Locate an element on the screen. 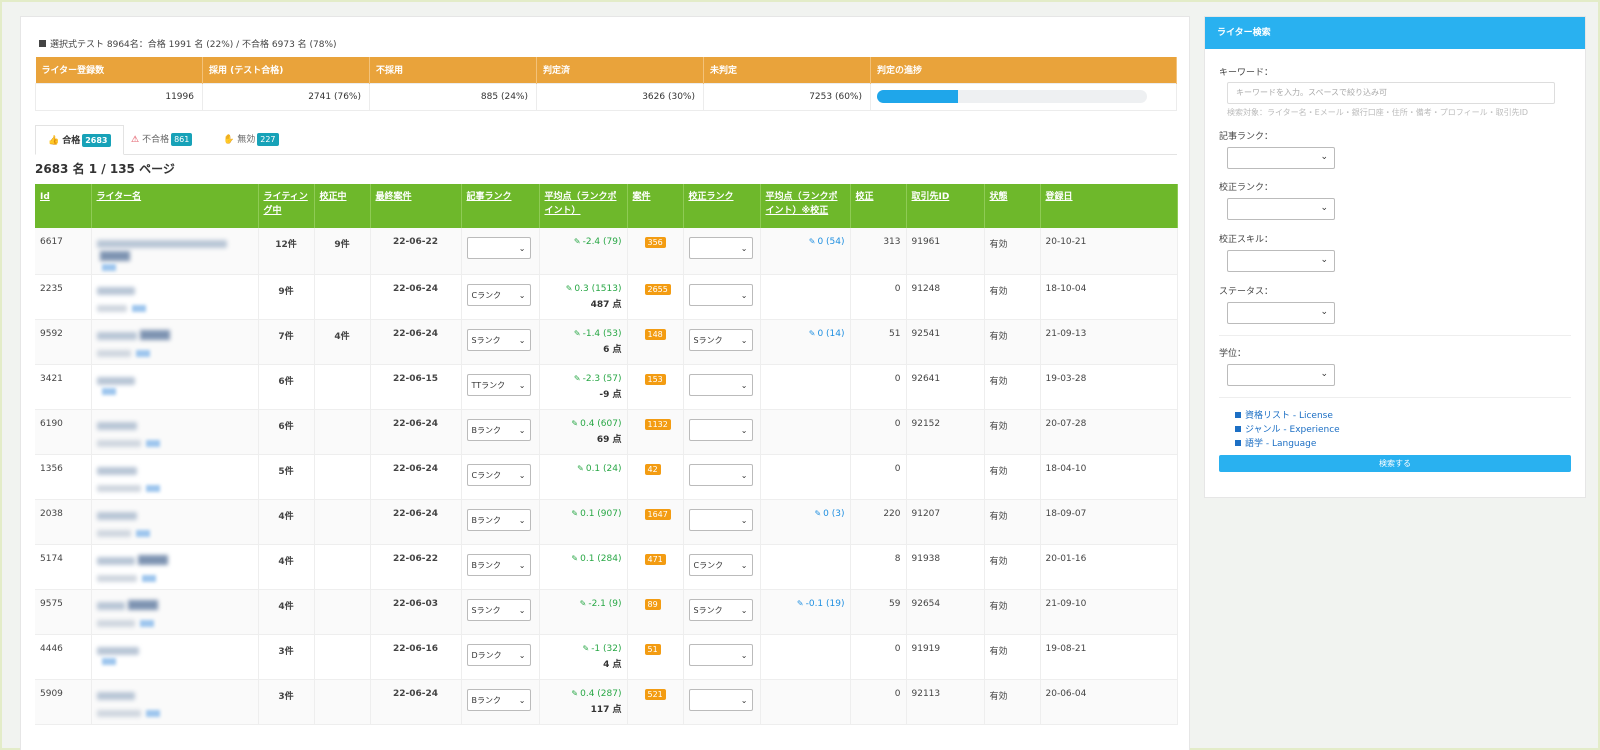 This screenshot has height=750, width=1600. proof-score-link: -0.1 (19) is located at coordinates (825, 604).